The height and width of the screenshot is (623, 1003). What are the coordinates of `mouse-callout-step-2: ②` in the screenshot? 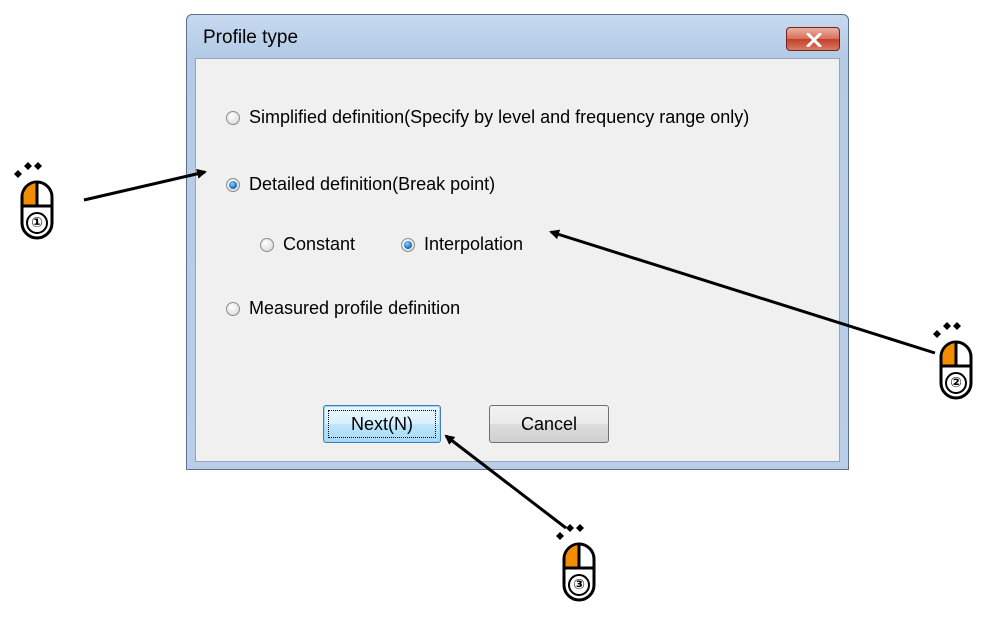 It's located at (951, 361).